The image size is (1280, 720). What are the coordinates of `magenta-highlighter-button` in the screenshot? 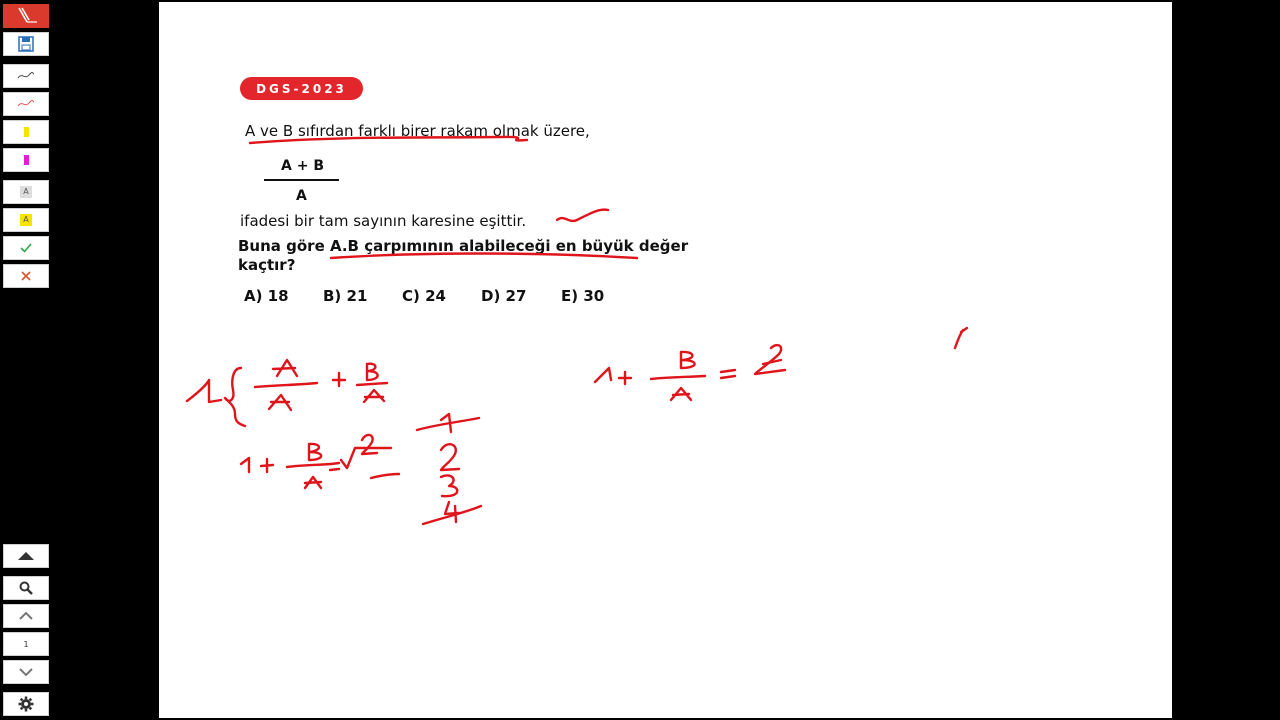 It's located at (26, 160).